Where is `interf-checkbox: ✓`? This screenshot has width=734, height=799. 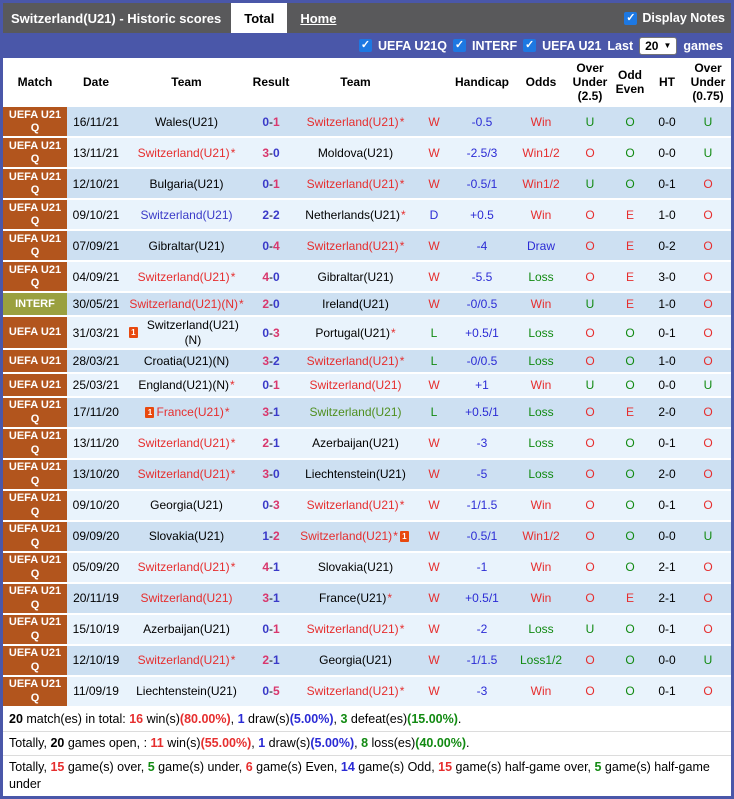 interf-checkbox: ✓ is located at coordinates (459, 45).